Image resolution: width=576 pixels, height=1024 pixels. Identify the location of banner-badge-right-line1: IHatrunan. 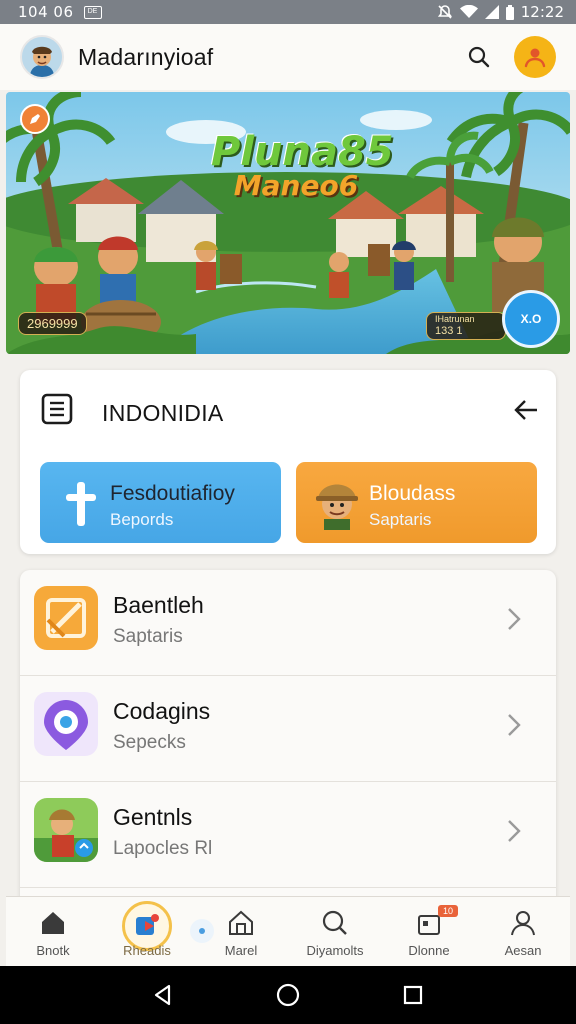
(455, 319).